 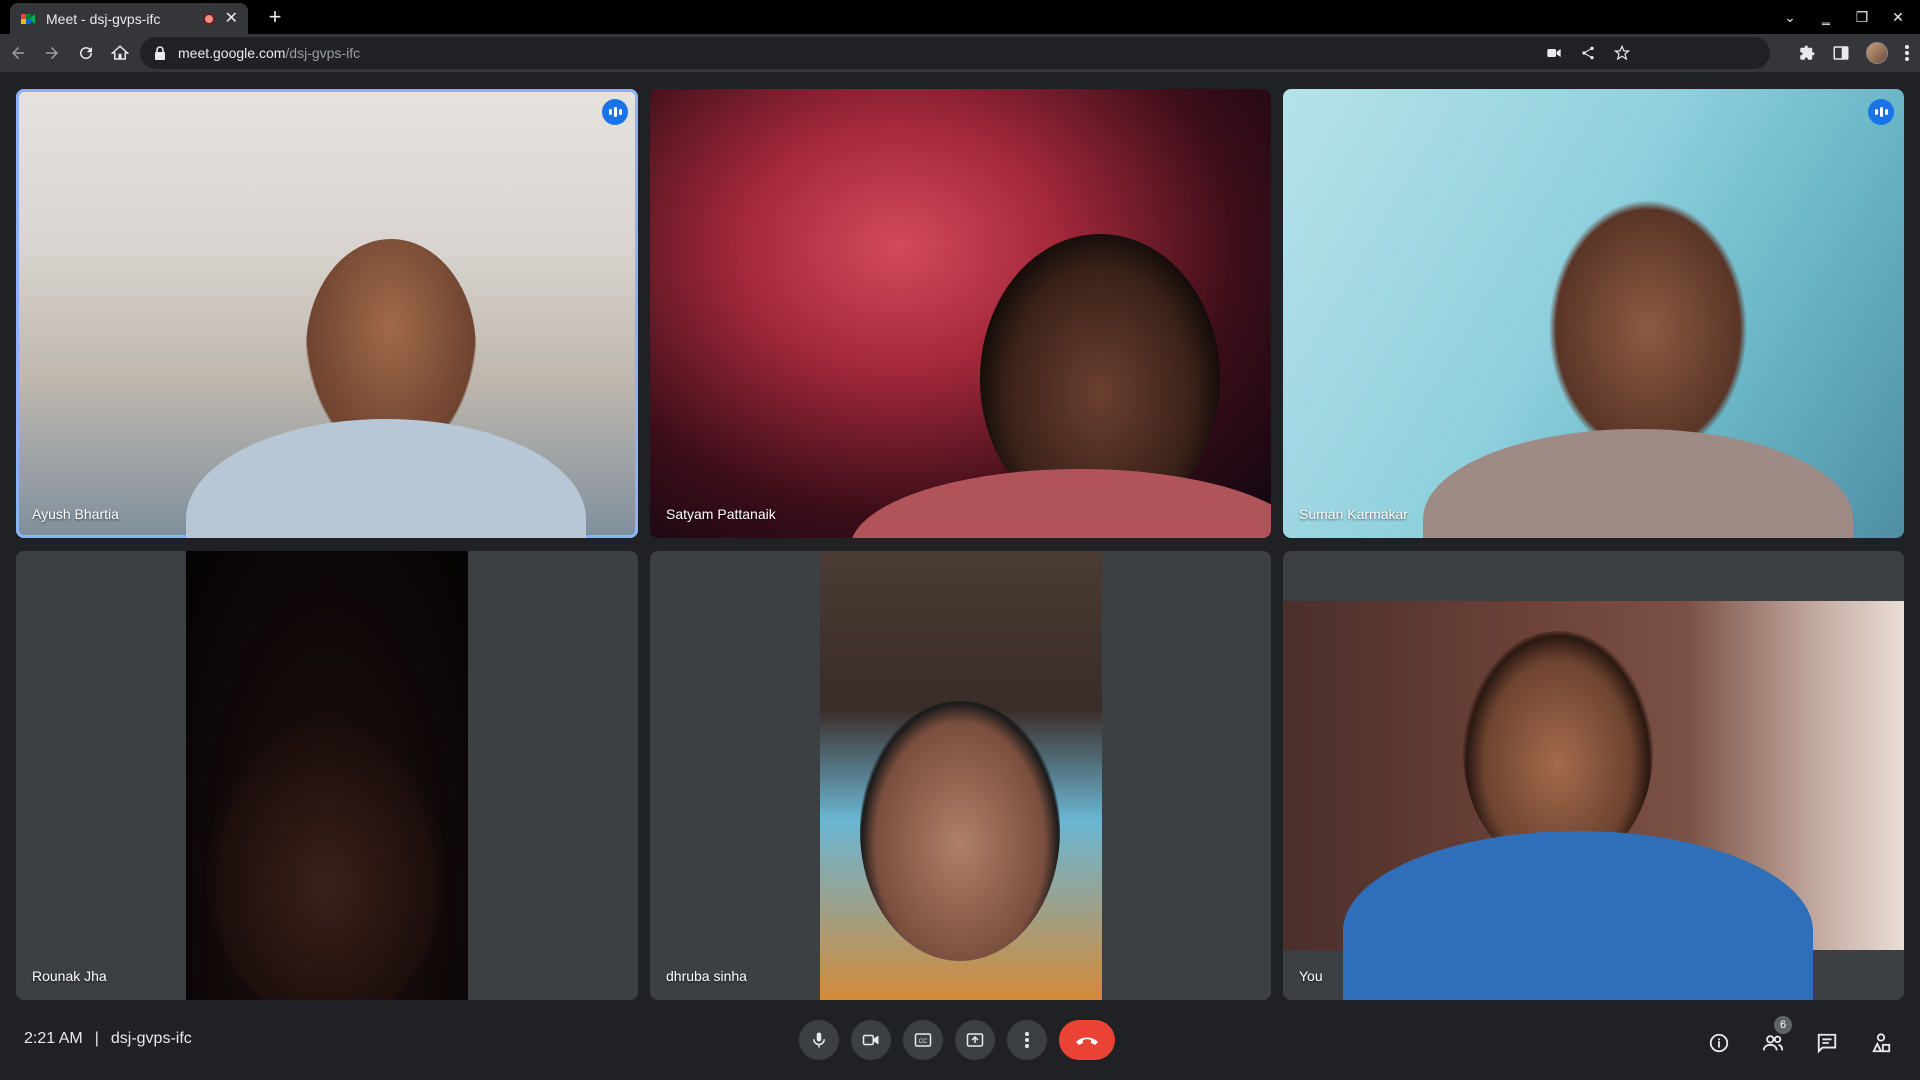 I want to click on lock-icon, so click(x=160, y=53).